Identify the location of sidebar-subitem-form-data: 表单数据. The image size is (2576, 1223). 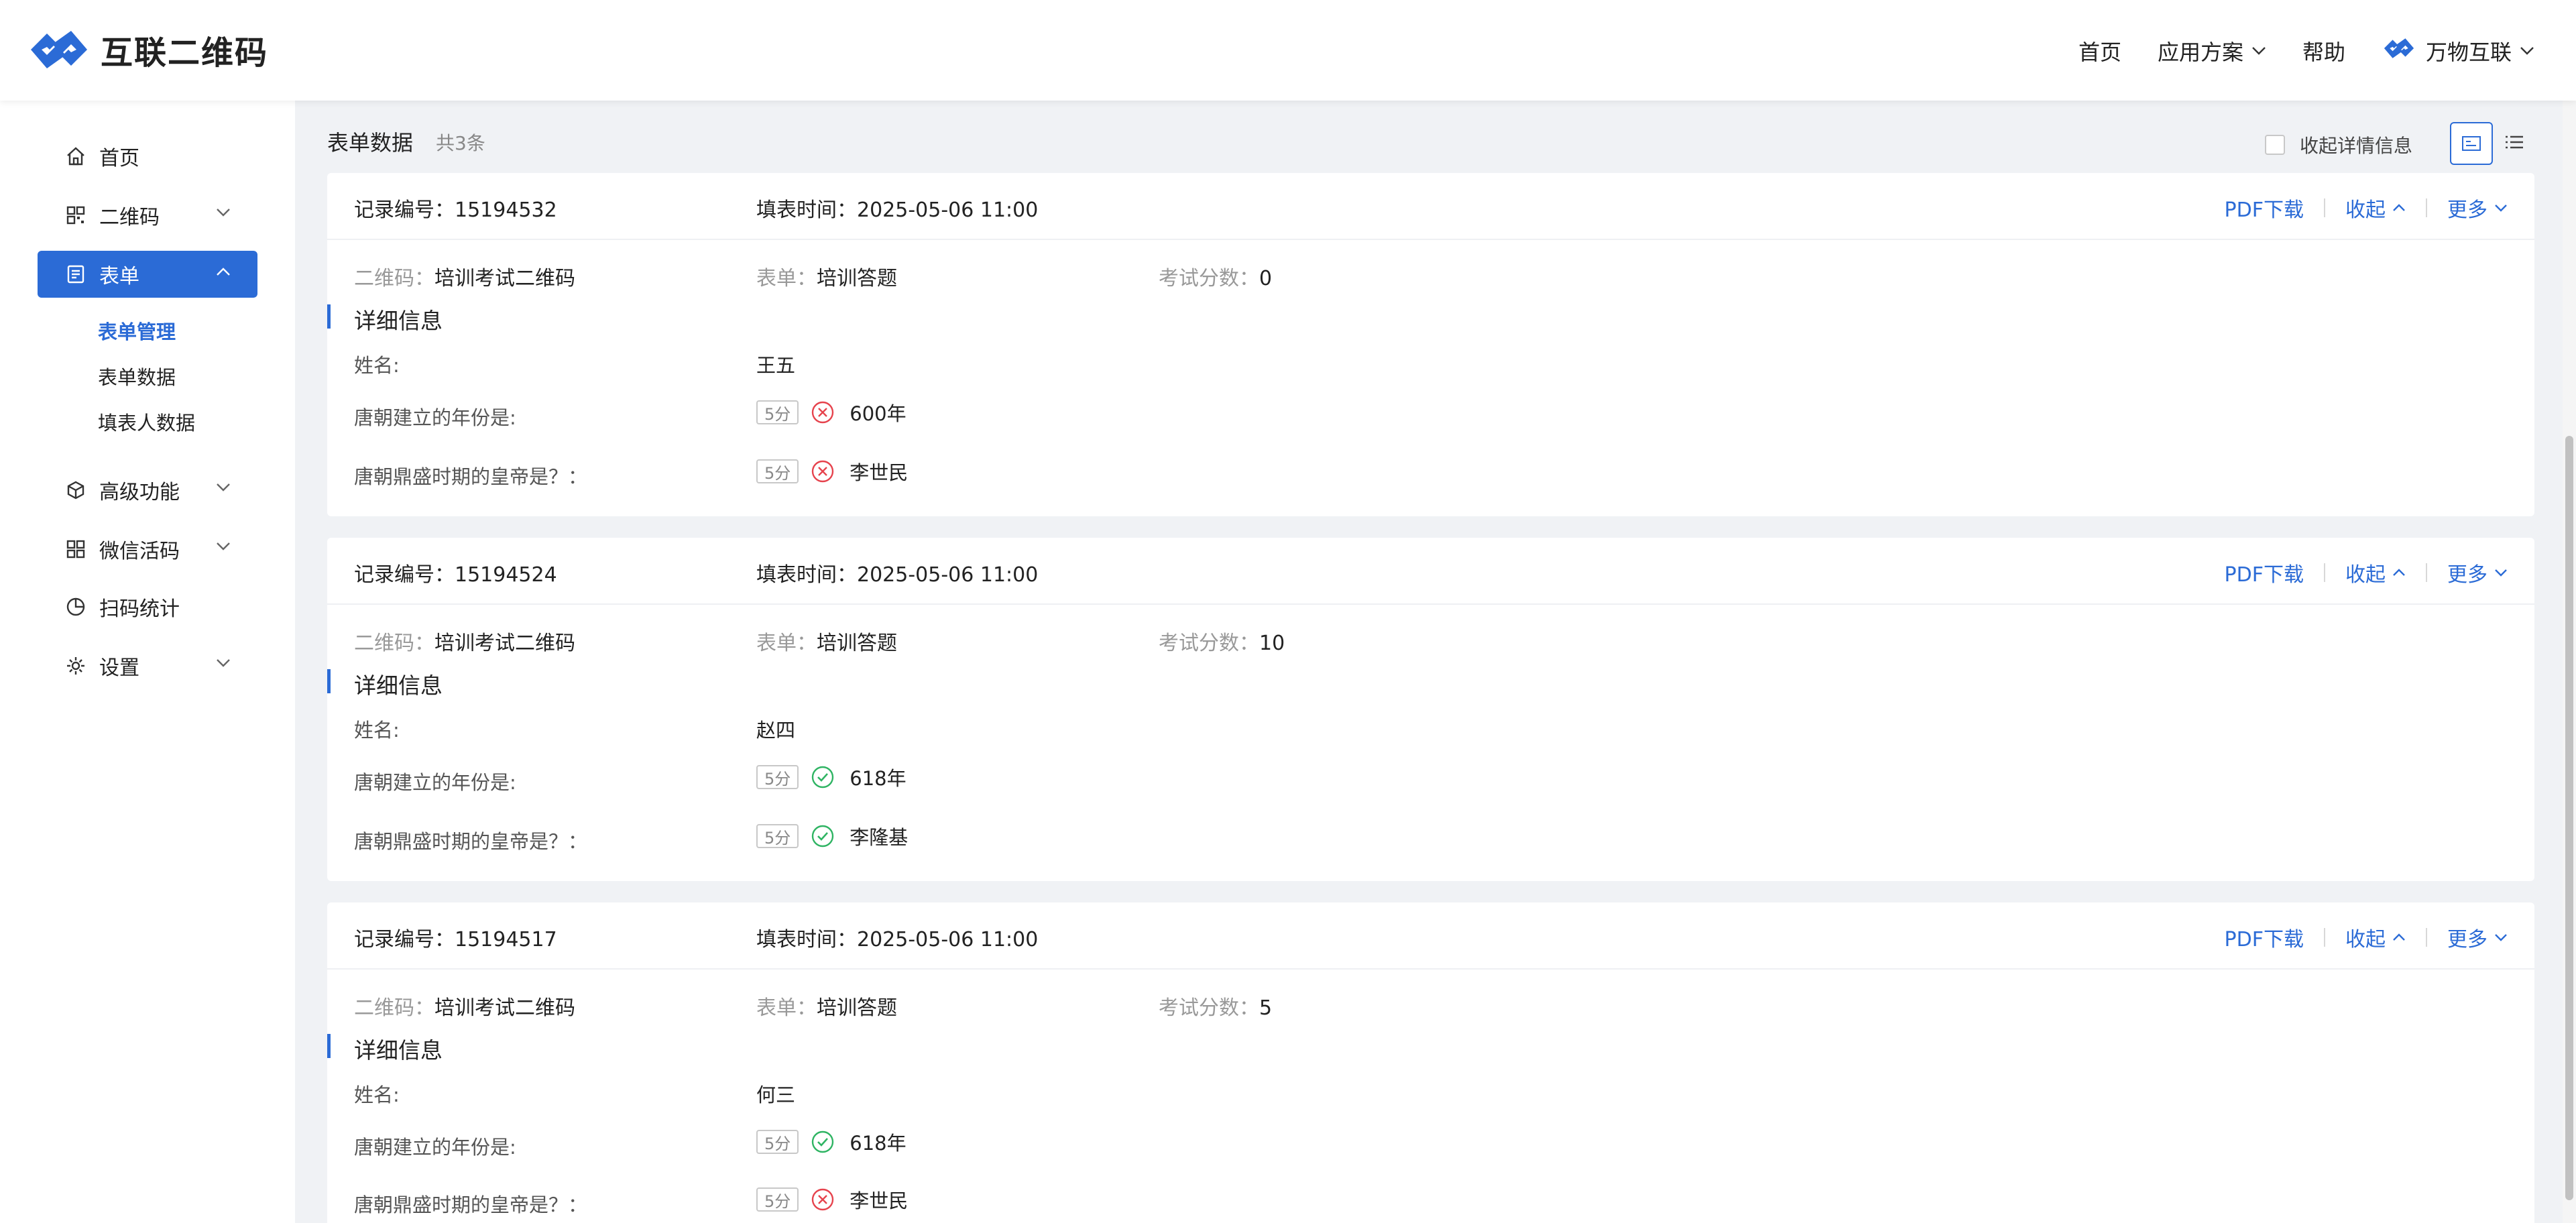
(137, 376).